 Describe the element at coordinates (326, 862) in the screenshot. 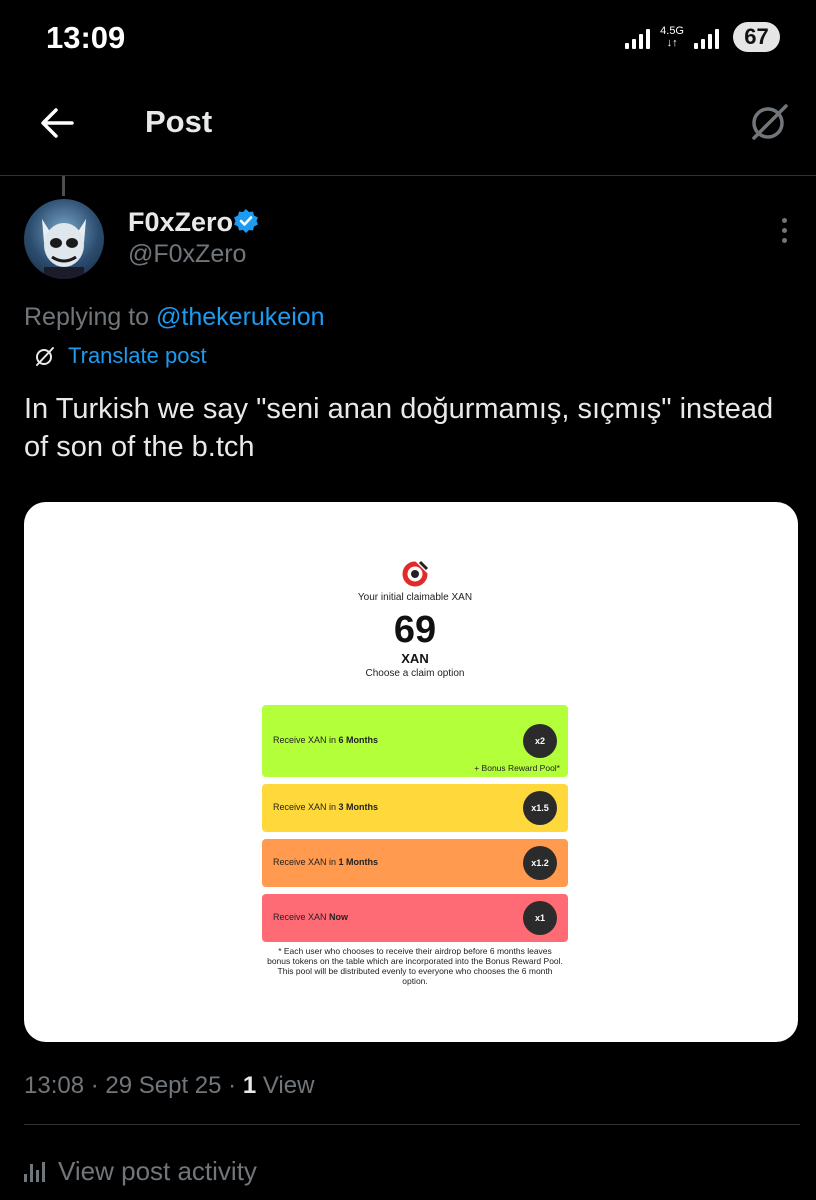

I see `option-label: Receive XAN in 1 Months` at that location.